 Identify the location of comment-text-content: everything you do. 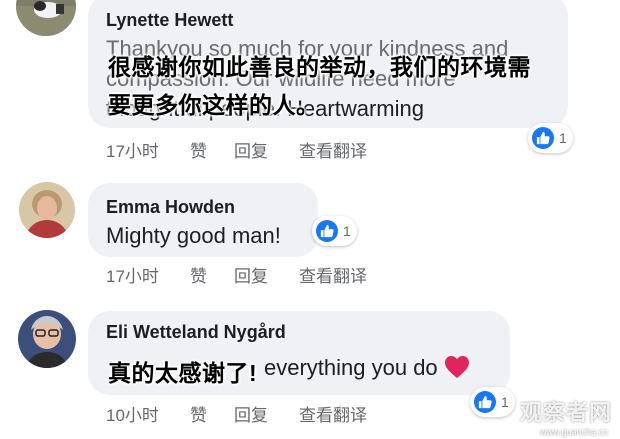
(351, 367).